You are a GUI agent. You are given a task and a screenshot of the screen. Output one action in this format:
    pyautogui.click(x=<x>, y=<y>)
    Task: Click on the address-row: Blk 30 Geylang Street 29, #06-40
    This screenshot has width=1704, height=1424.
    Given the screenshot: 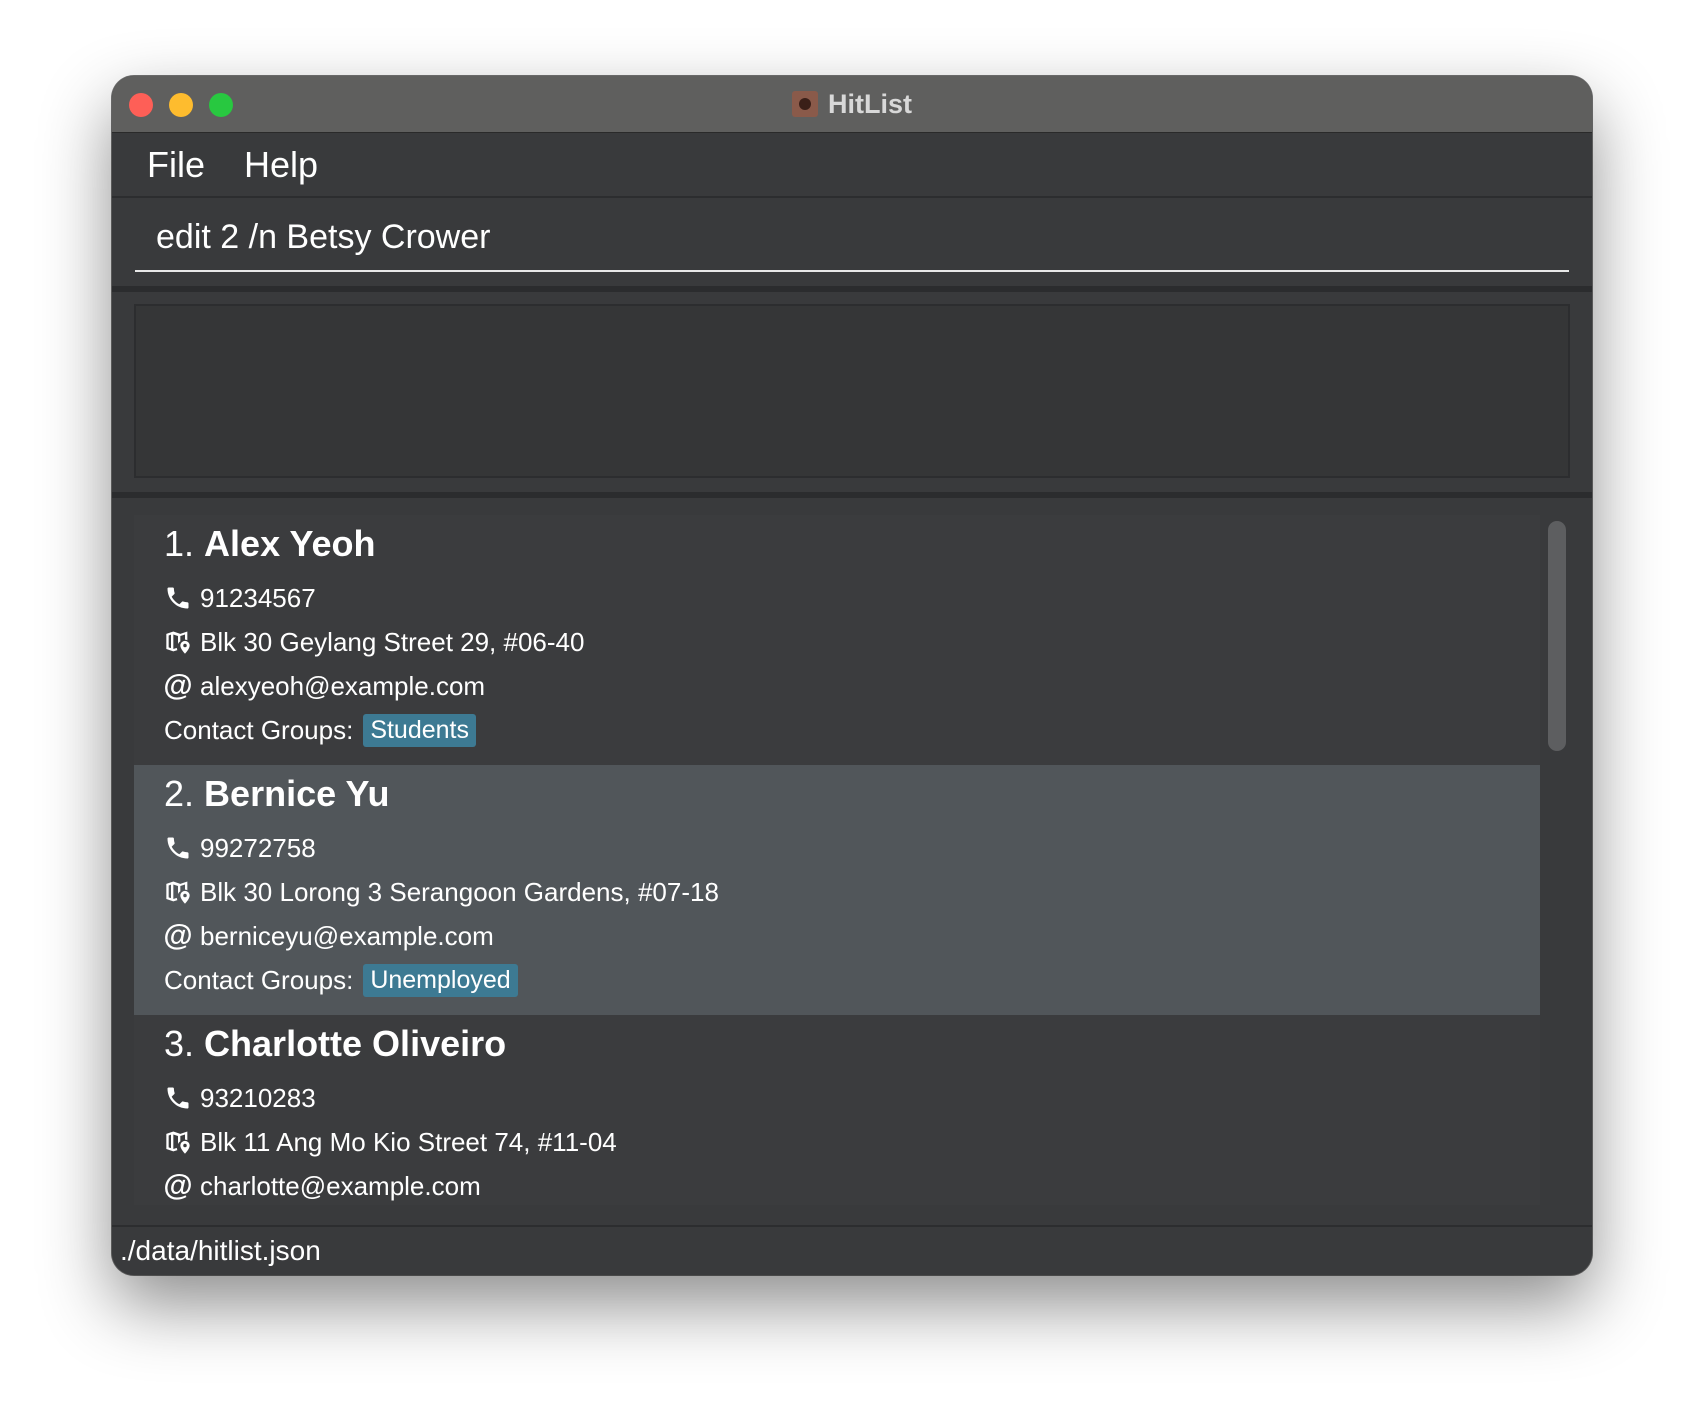 What is the action you would take?
    pyautogui.click(x=374, y=642)
    